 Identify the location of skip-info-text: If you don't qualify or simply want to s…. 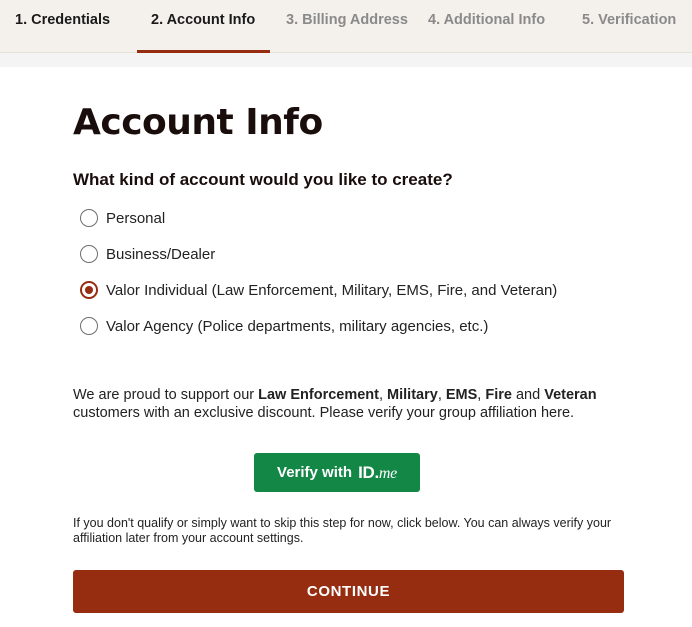
(342, 530).